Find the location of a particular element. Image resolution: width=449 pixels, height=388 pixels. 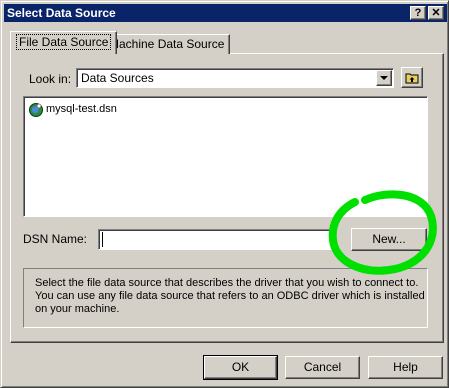

help-icon: ? is located at coordinates (418, 13).